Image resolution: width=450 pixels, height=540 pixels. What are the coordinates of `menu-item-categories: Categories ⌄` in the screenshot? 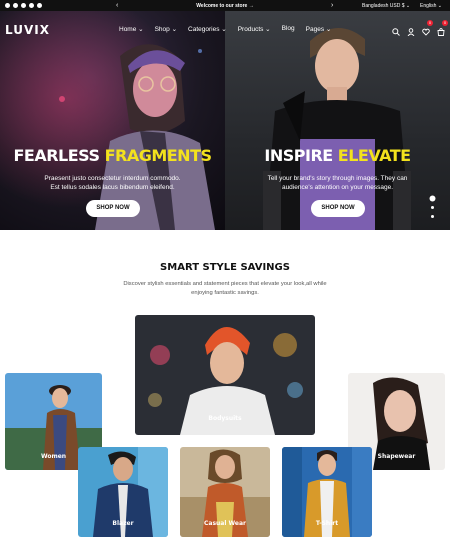 It's located at (207, 29).